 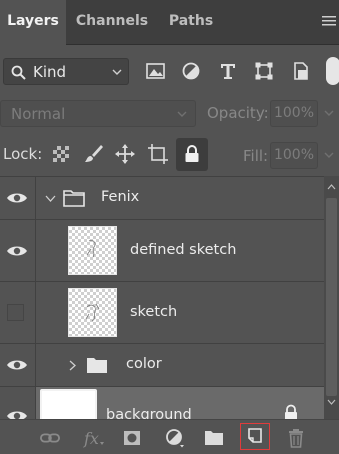 I want to click on trash-icon, so click(x=296, y=438).